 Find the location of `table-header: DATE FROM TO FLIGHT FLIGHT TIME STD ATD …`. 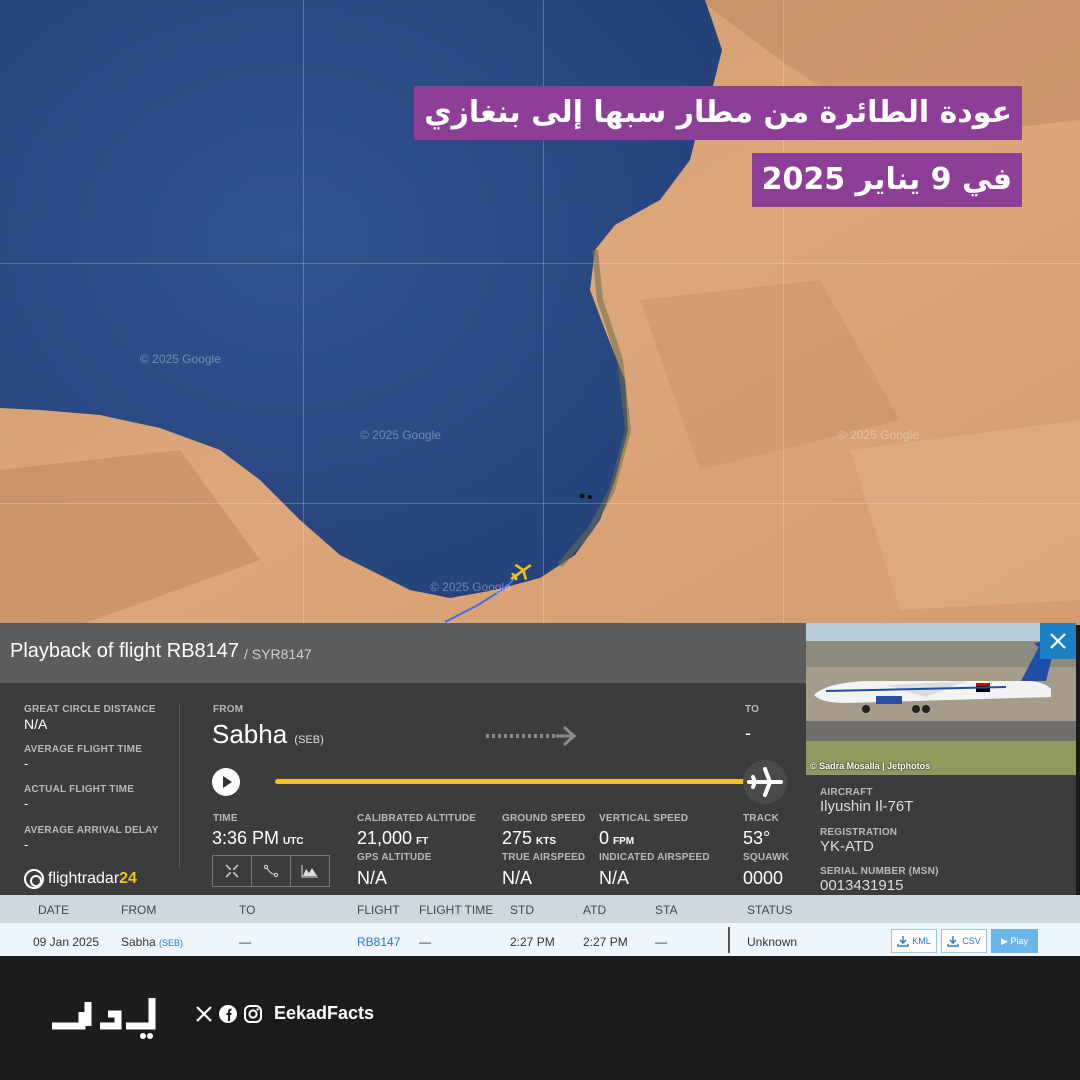

table-header: DATE FROM TO FLIGHT FLIGHT TIME STD ATD … is located at coordinates (540, 909).